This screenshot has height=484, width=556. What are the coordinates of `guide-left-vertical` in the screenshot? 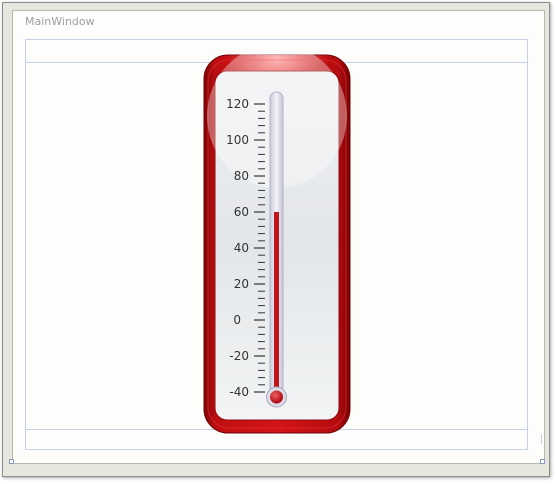 It's located at (25, 244).